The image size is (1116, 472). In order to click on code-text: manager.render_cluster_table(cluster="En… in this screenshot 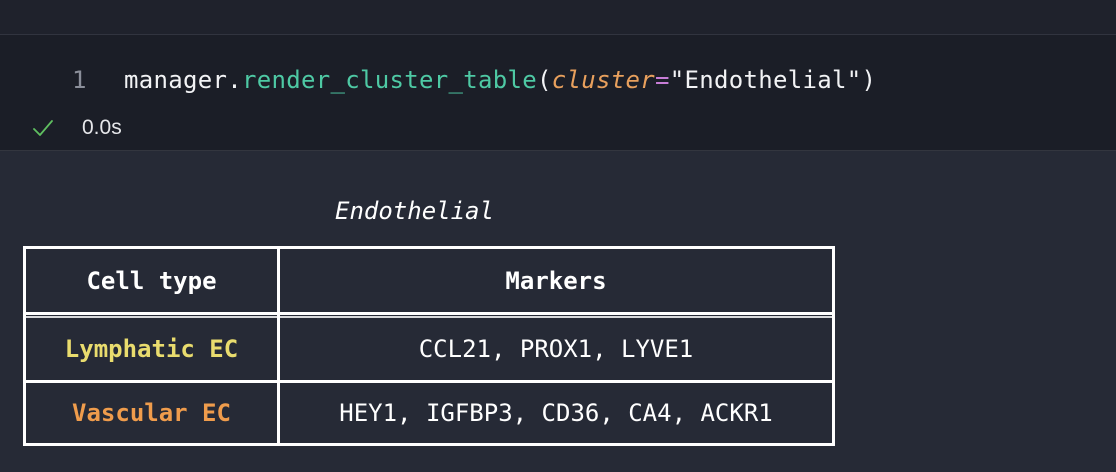, I will do `click(500, 80)`.